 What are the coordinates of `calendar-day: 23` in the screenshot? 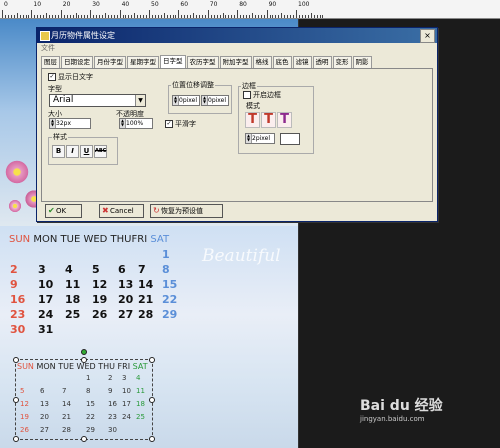 It's located at (18, 314).